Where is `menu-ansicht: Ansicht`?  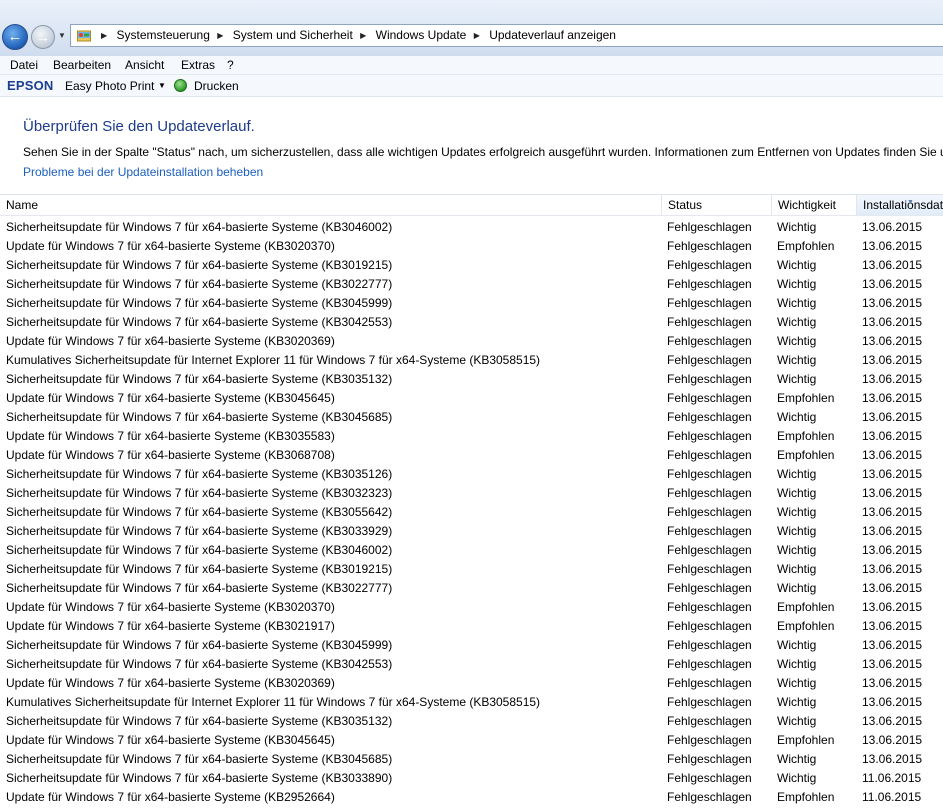
menu-ansicht: Ansicht is located at coordinates (144, 65).